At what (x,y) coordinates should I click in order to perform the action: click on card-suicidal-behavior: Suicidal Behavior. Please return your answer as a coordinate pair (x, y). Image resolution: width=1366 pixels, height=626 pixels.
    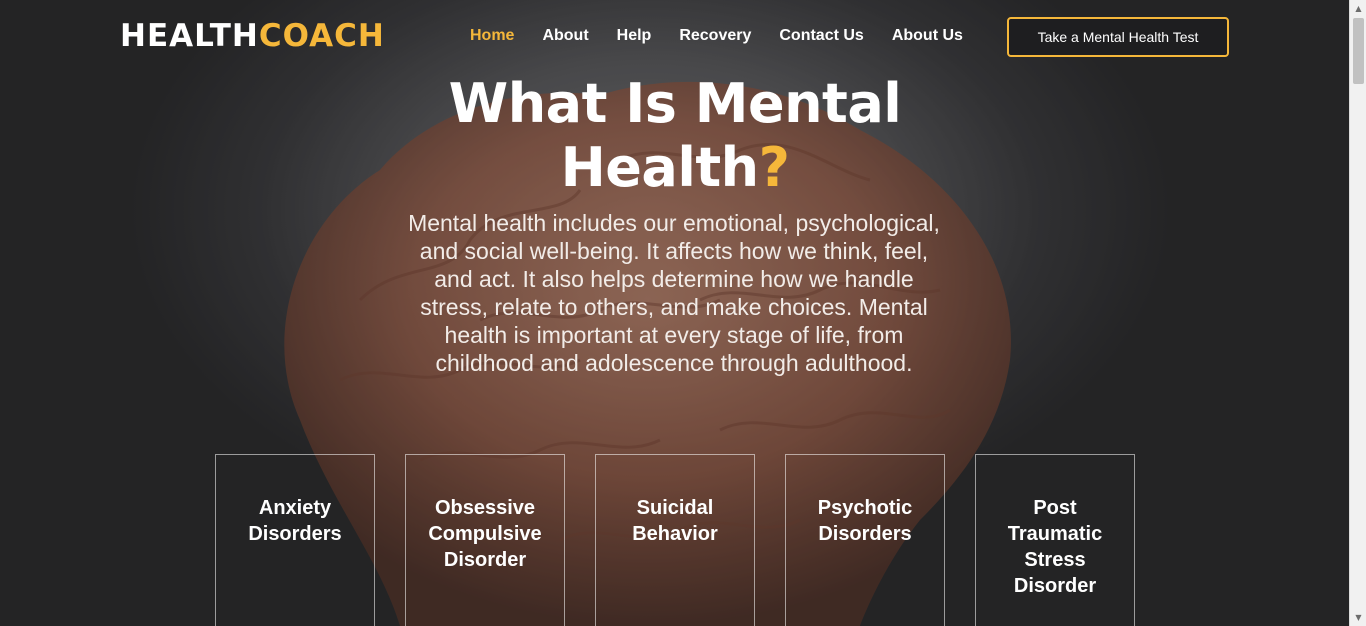
    Looking at the image, I should click on (675, 540).